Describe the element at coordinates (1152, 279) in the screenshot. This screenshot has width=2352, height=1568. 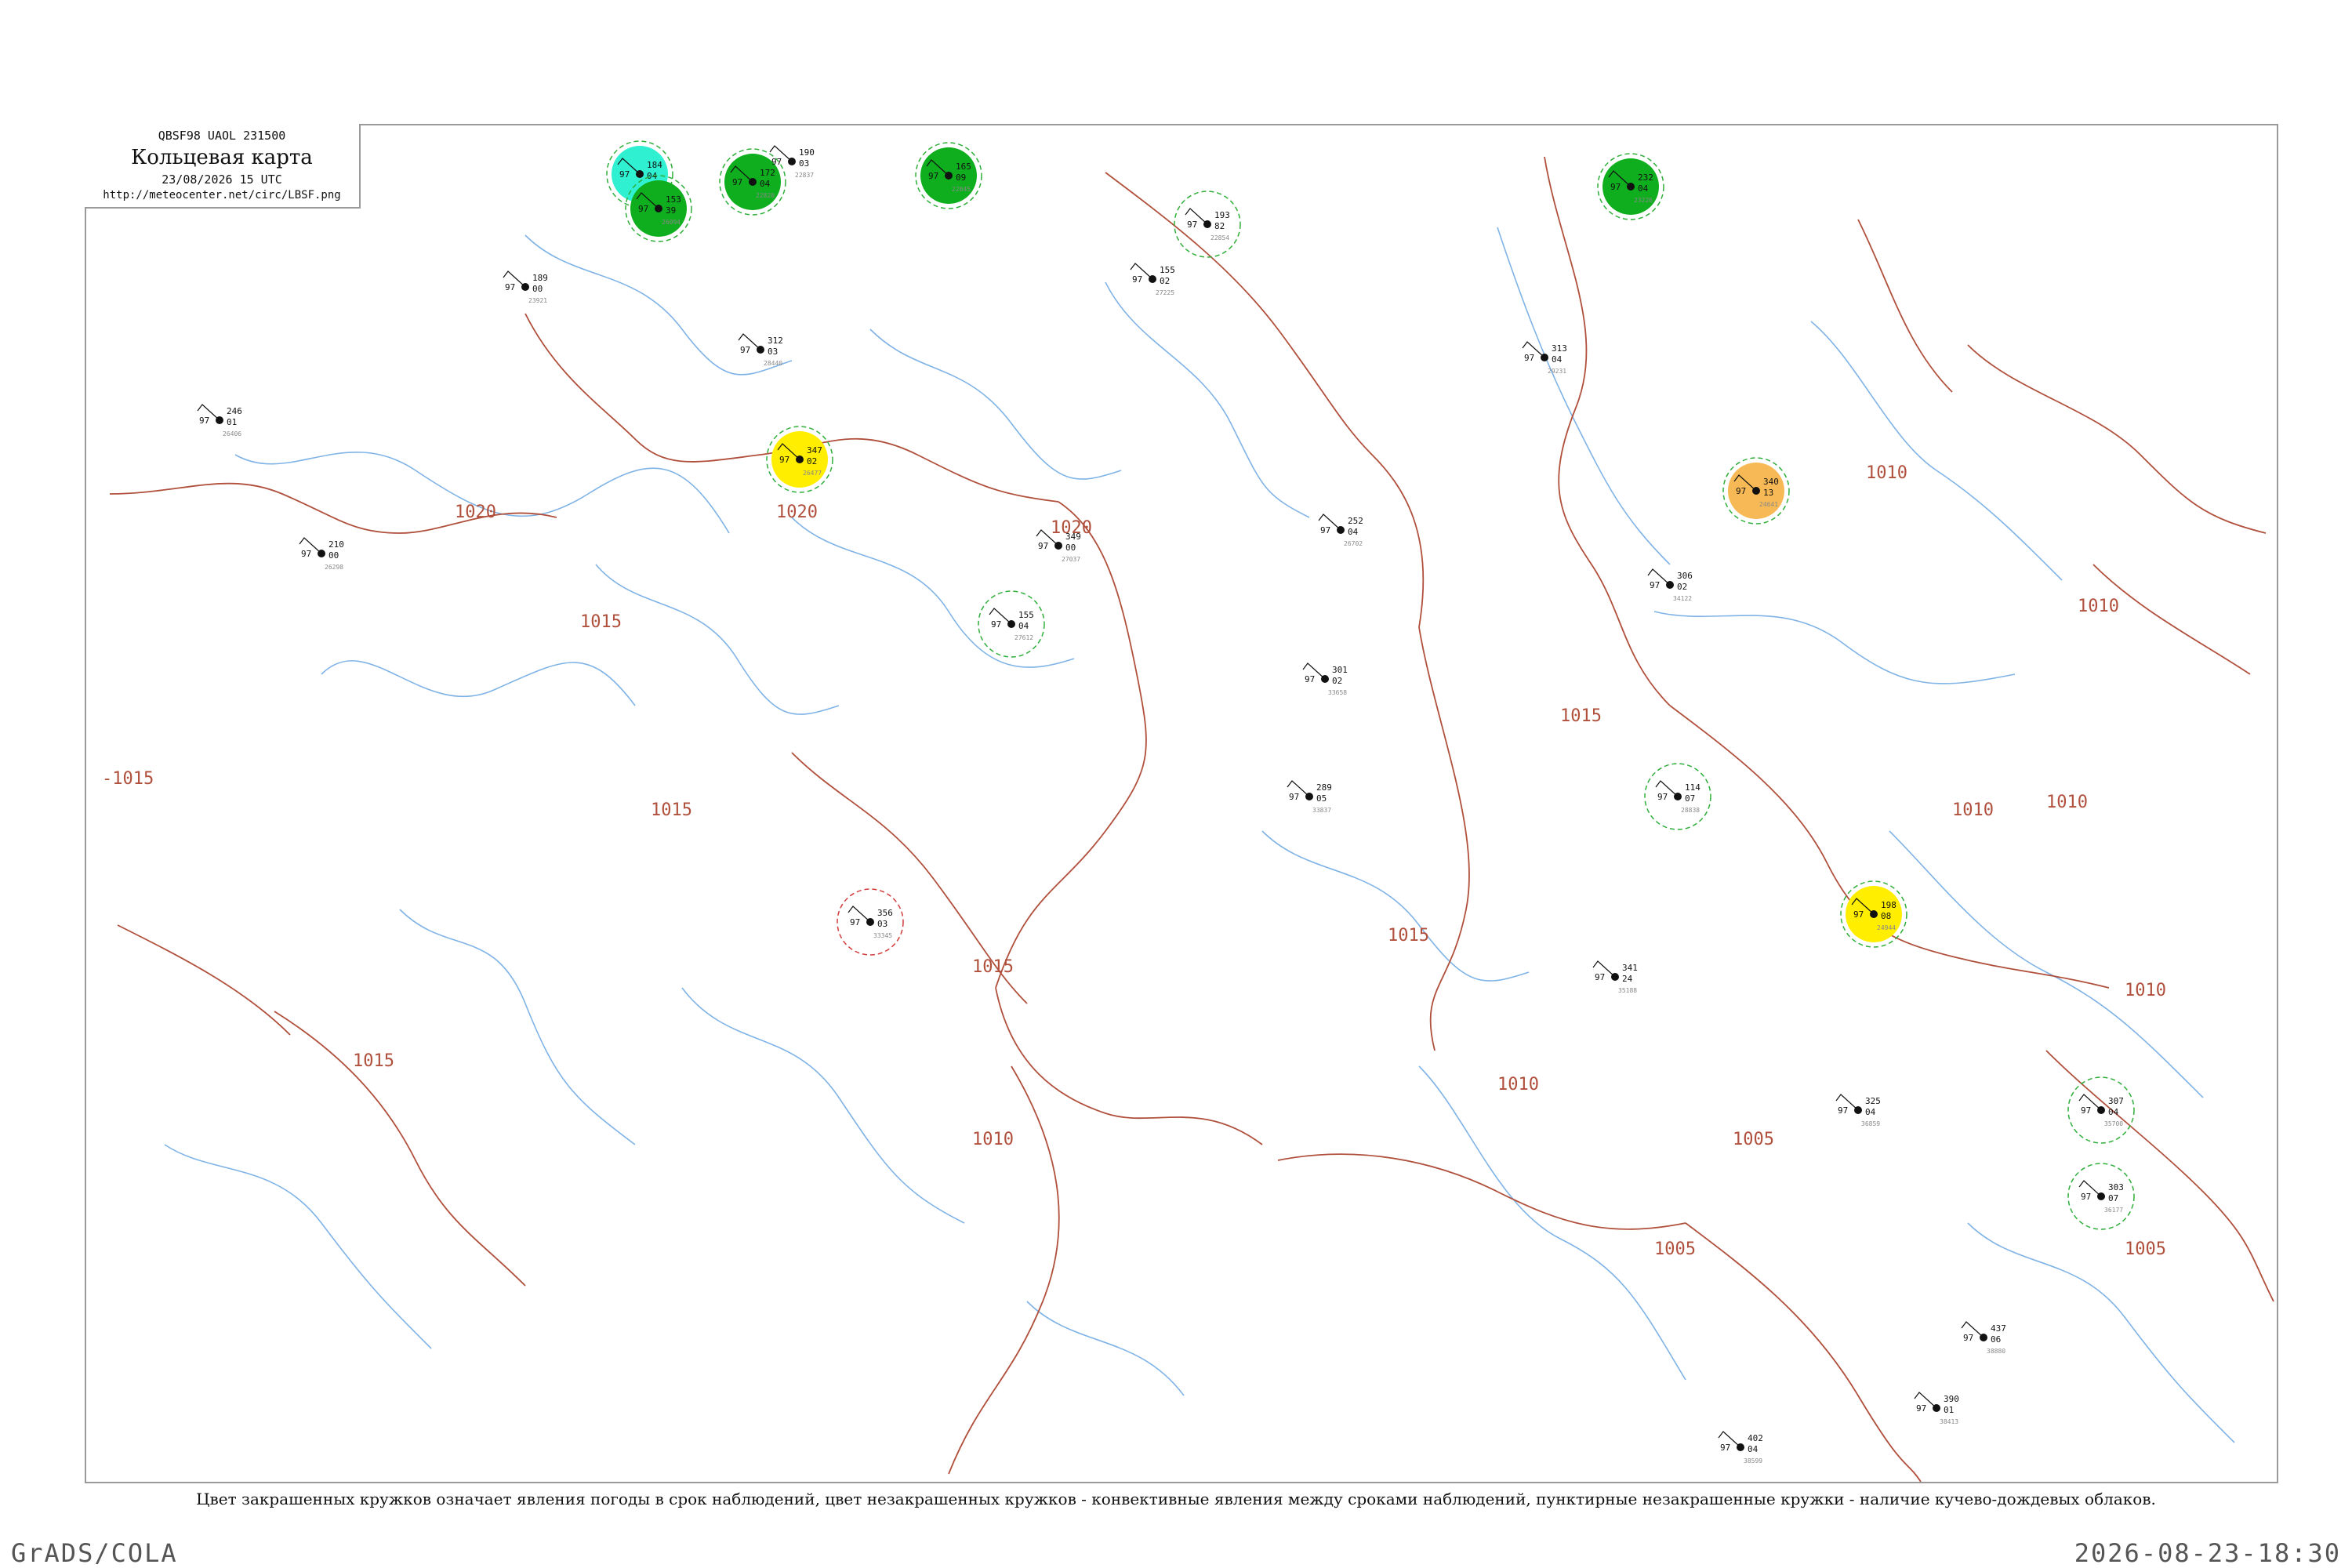
I see `station-plot: 155 97 02 27225` at that location.